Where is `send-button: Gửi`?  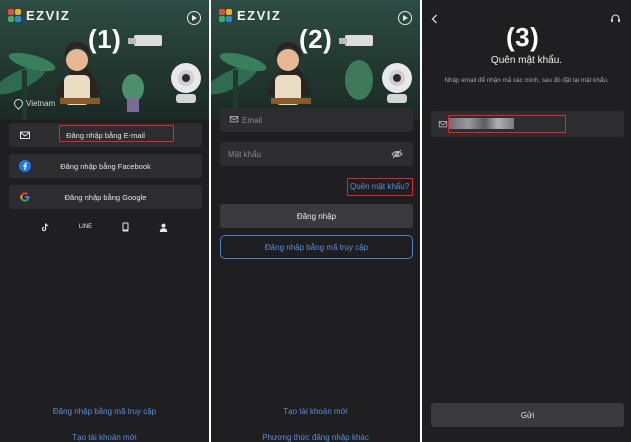 send-button: Gửi is located at coordinates (527, 415).